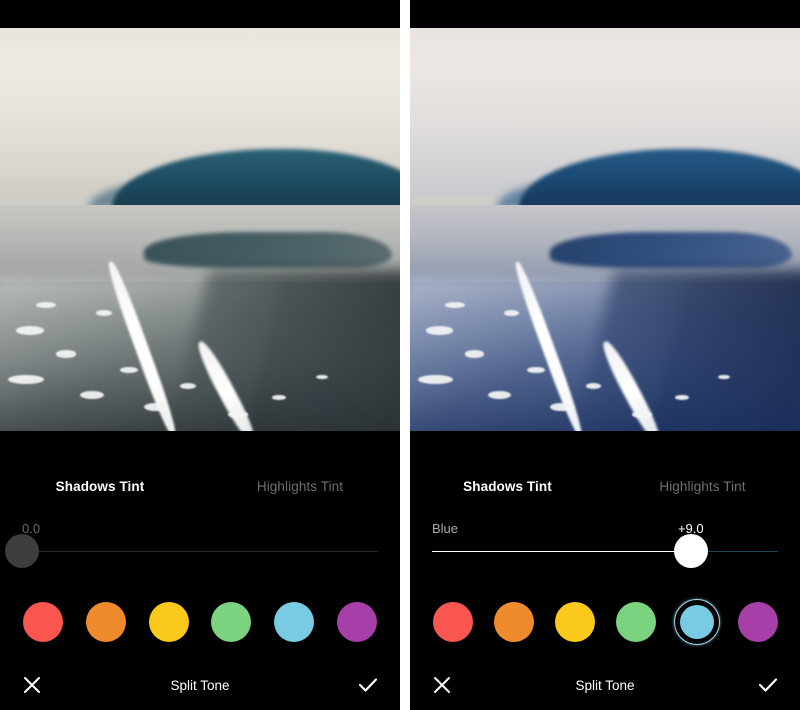  Describe the element at coordinates (200, 545) in the screenshot. I see `tint-slider: 0.0` at that location.